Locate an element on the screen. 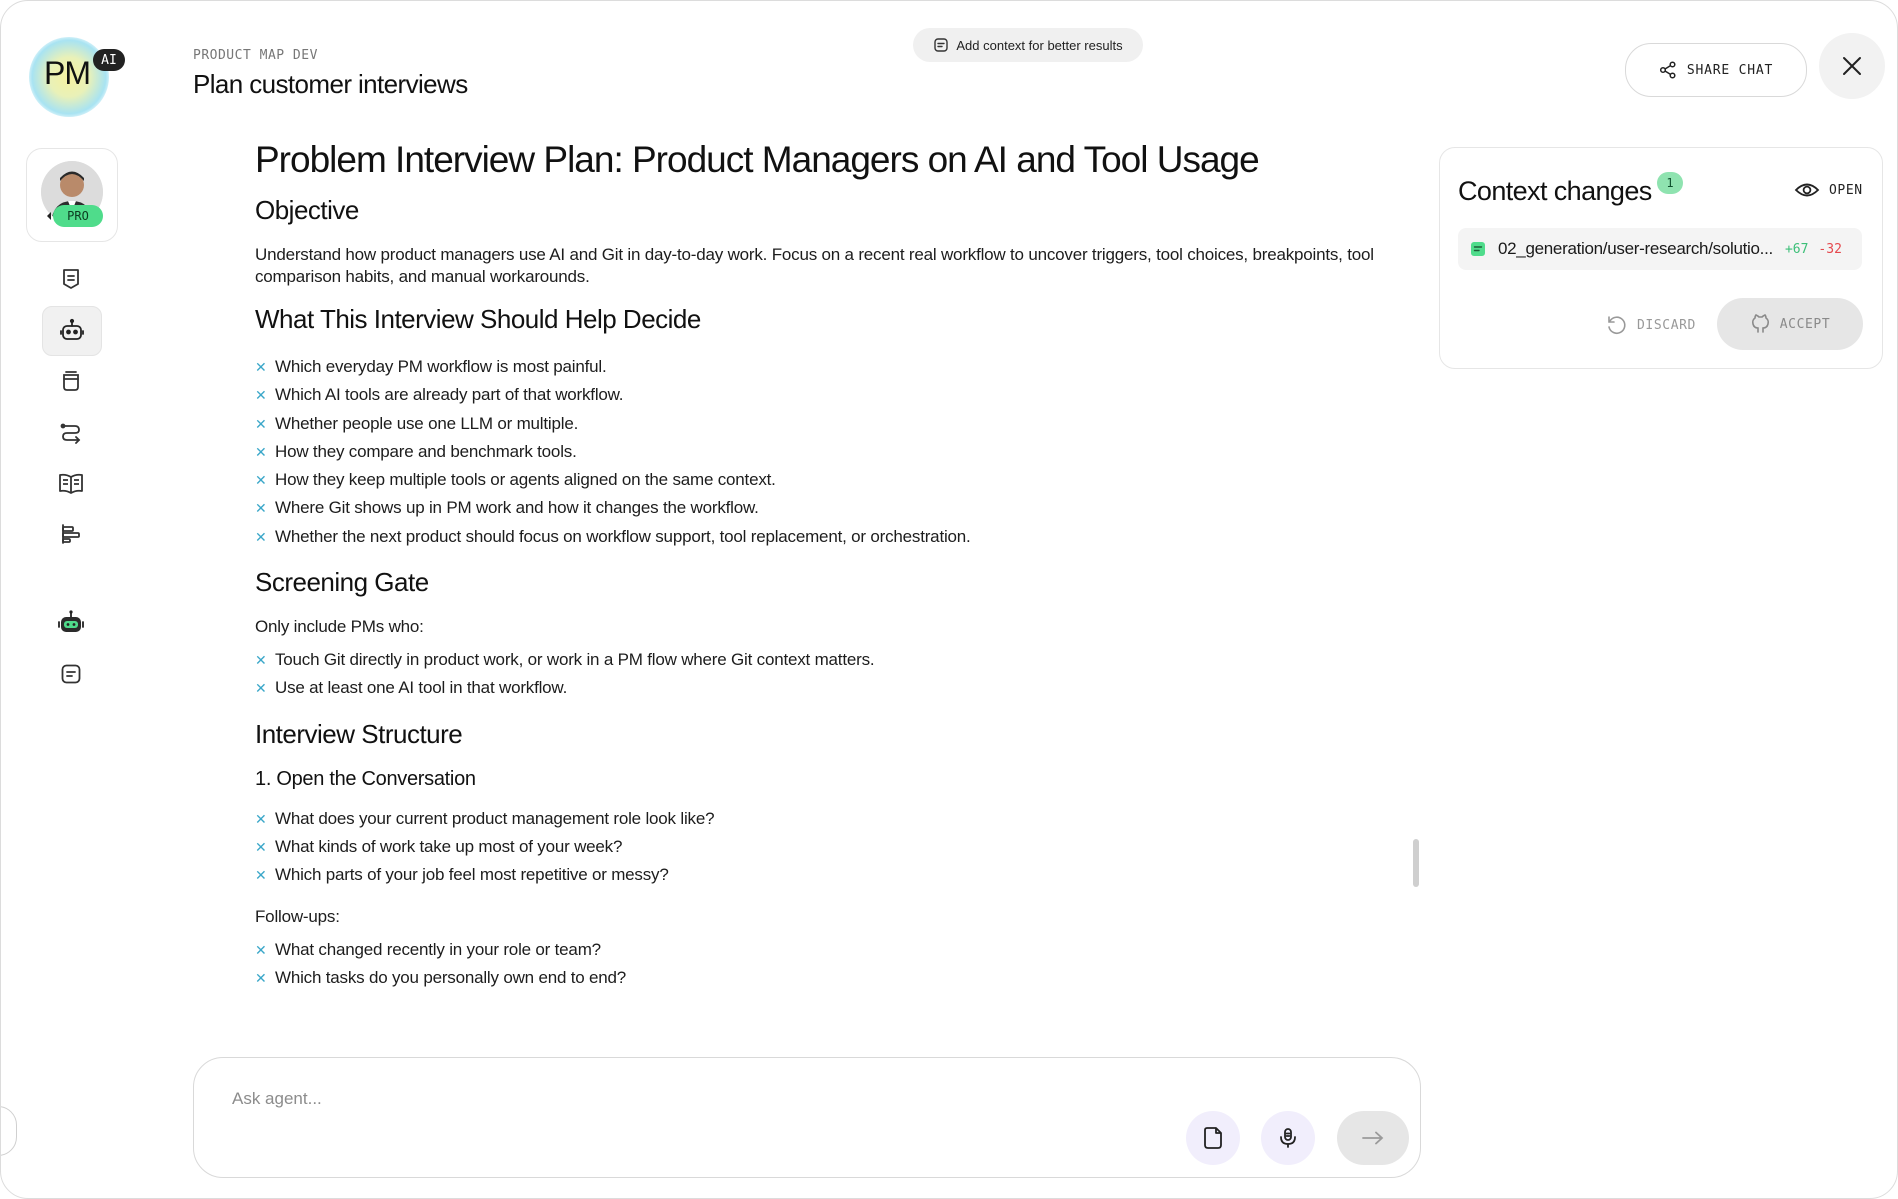 The width and height of the screenshot is (1898, 1199). open-label: OPEN is located at coordinates (1846, 190).